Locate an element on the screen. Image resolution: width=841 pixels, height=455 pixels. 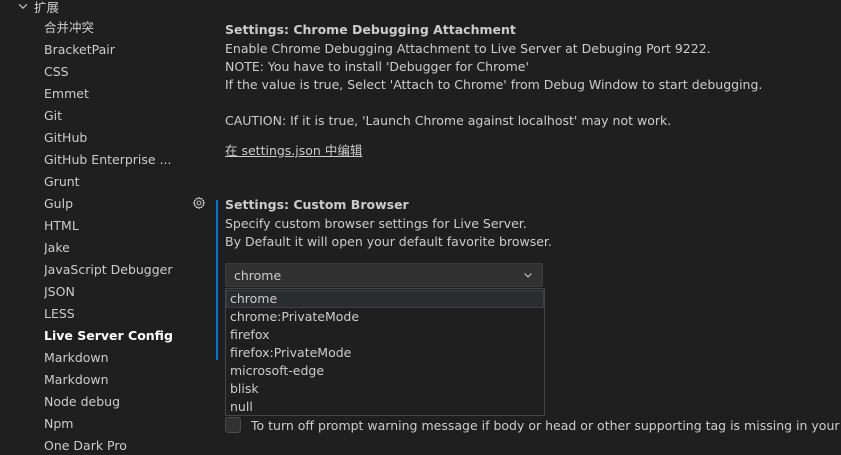
setting-title: Settings: Chrome Debugging Attachment is located at coordinates (525, 30).